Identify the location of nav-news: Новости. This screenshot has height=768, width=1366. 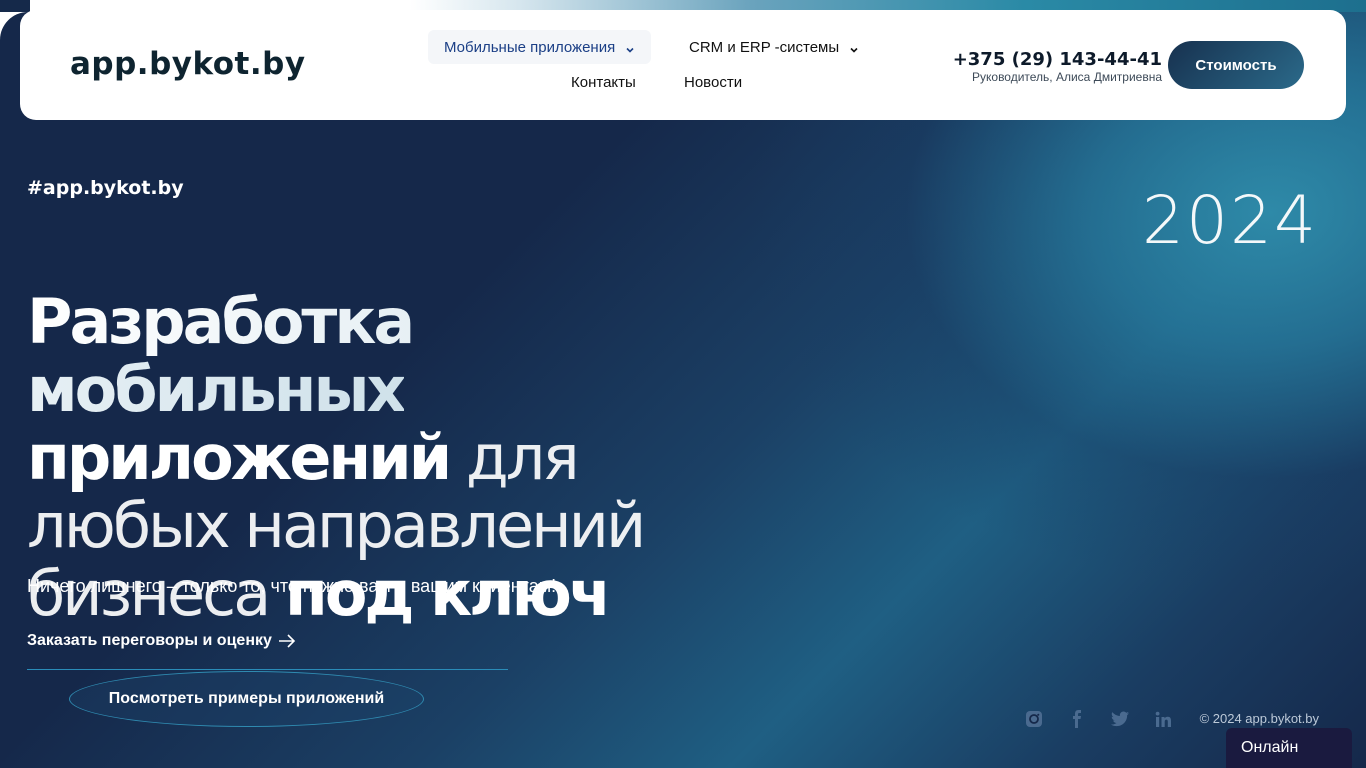
(713, 82).